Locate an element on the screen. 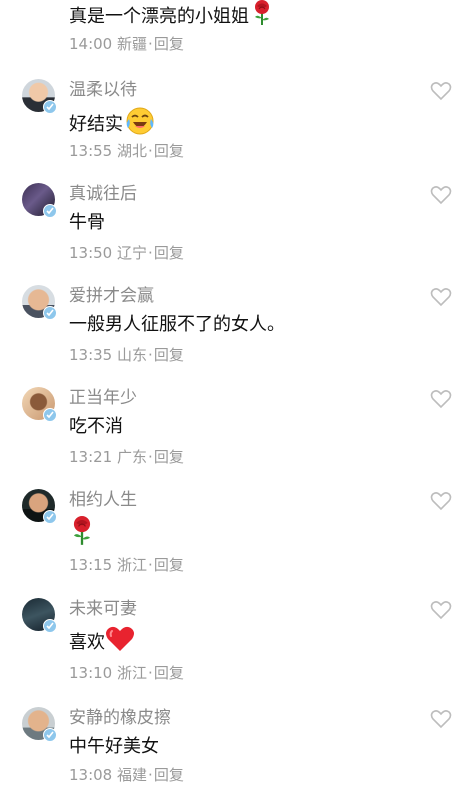 The width and height of the screenshot is (474, 796). comment-content: 好结实 is located at coordinates (112, 125).